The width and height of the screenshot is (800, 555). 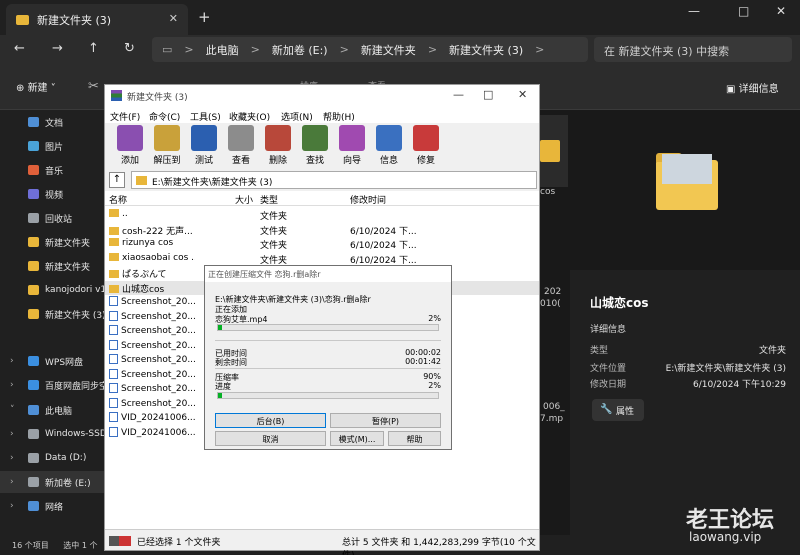 What do you see at coordinates (389, 145) in the screenshot?
I see `toolbar-button: 信息` at bounding box center [389, 145].